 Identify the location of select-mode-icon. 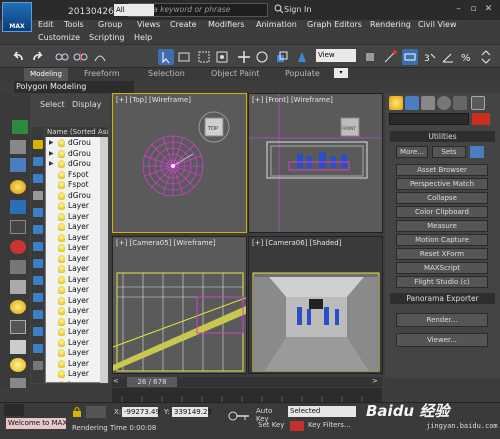
(18, 147).